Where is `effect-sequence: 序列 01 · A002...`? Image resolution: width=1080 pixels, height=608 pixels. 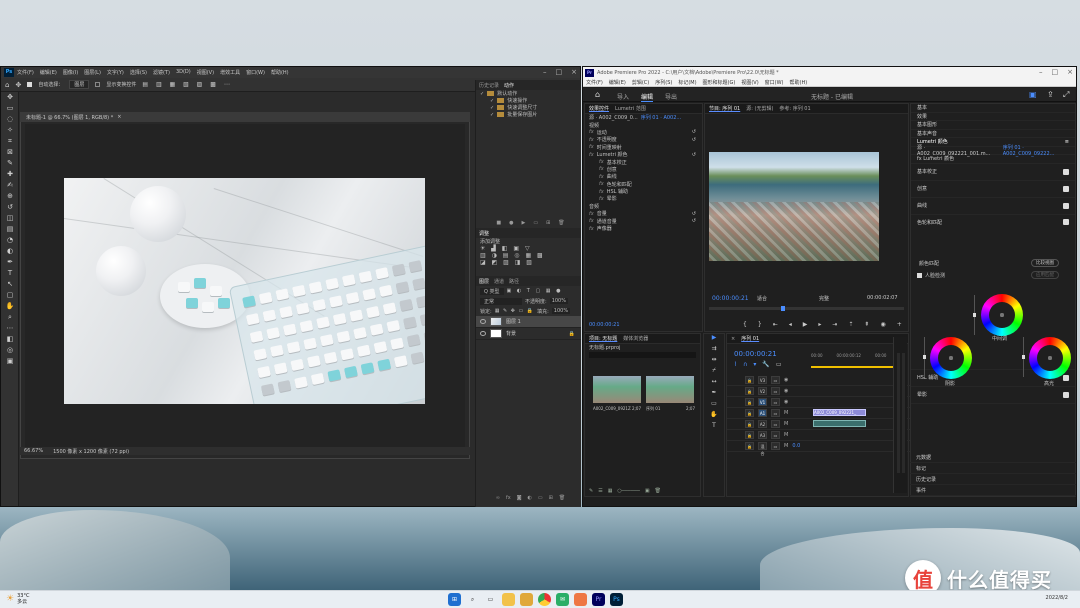
effect-sequence: 序列 01 · A002... is located at coordinates (661, 117).